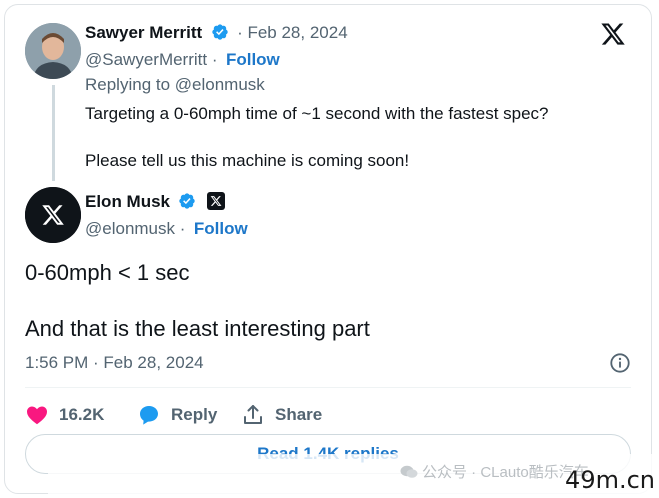  What do you see at coordinates (82, 414) in the screenshot?
I see `like-count: 16.2K` at bounding box center [82, 414].